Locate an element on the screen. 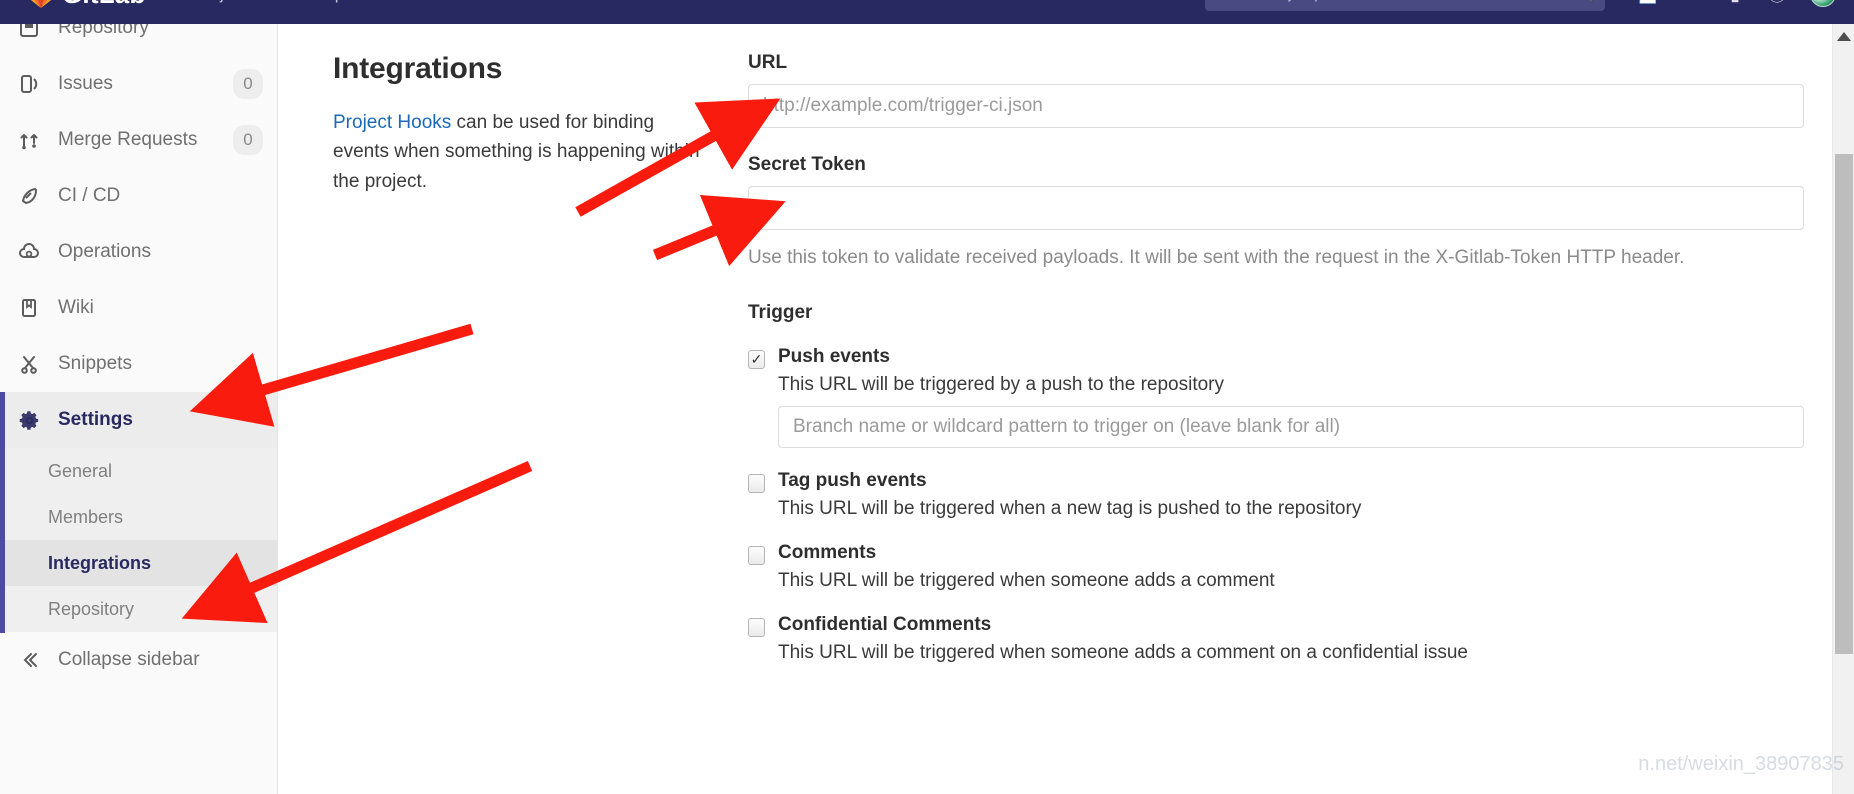  search-icon: 🔍 is located at coordinates (1585, 1).